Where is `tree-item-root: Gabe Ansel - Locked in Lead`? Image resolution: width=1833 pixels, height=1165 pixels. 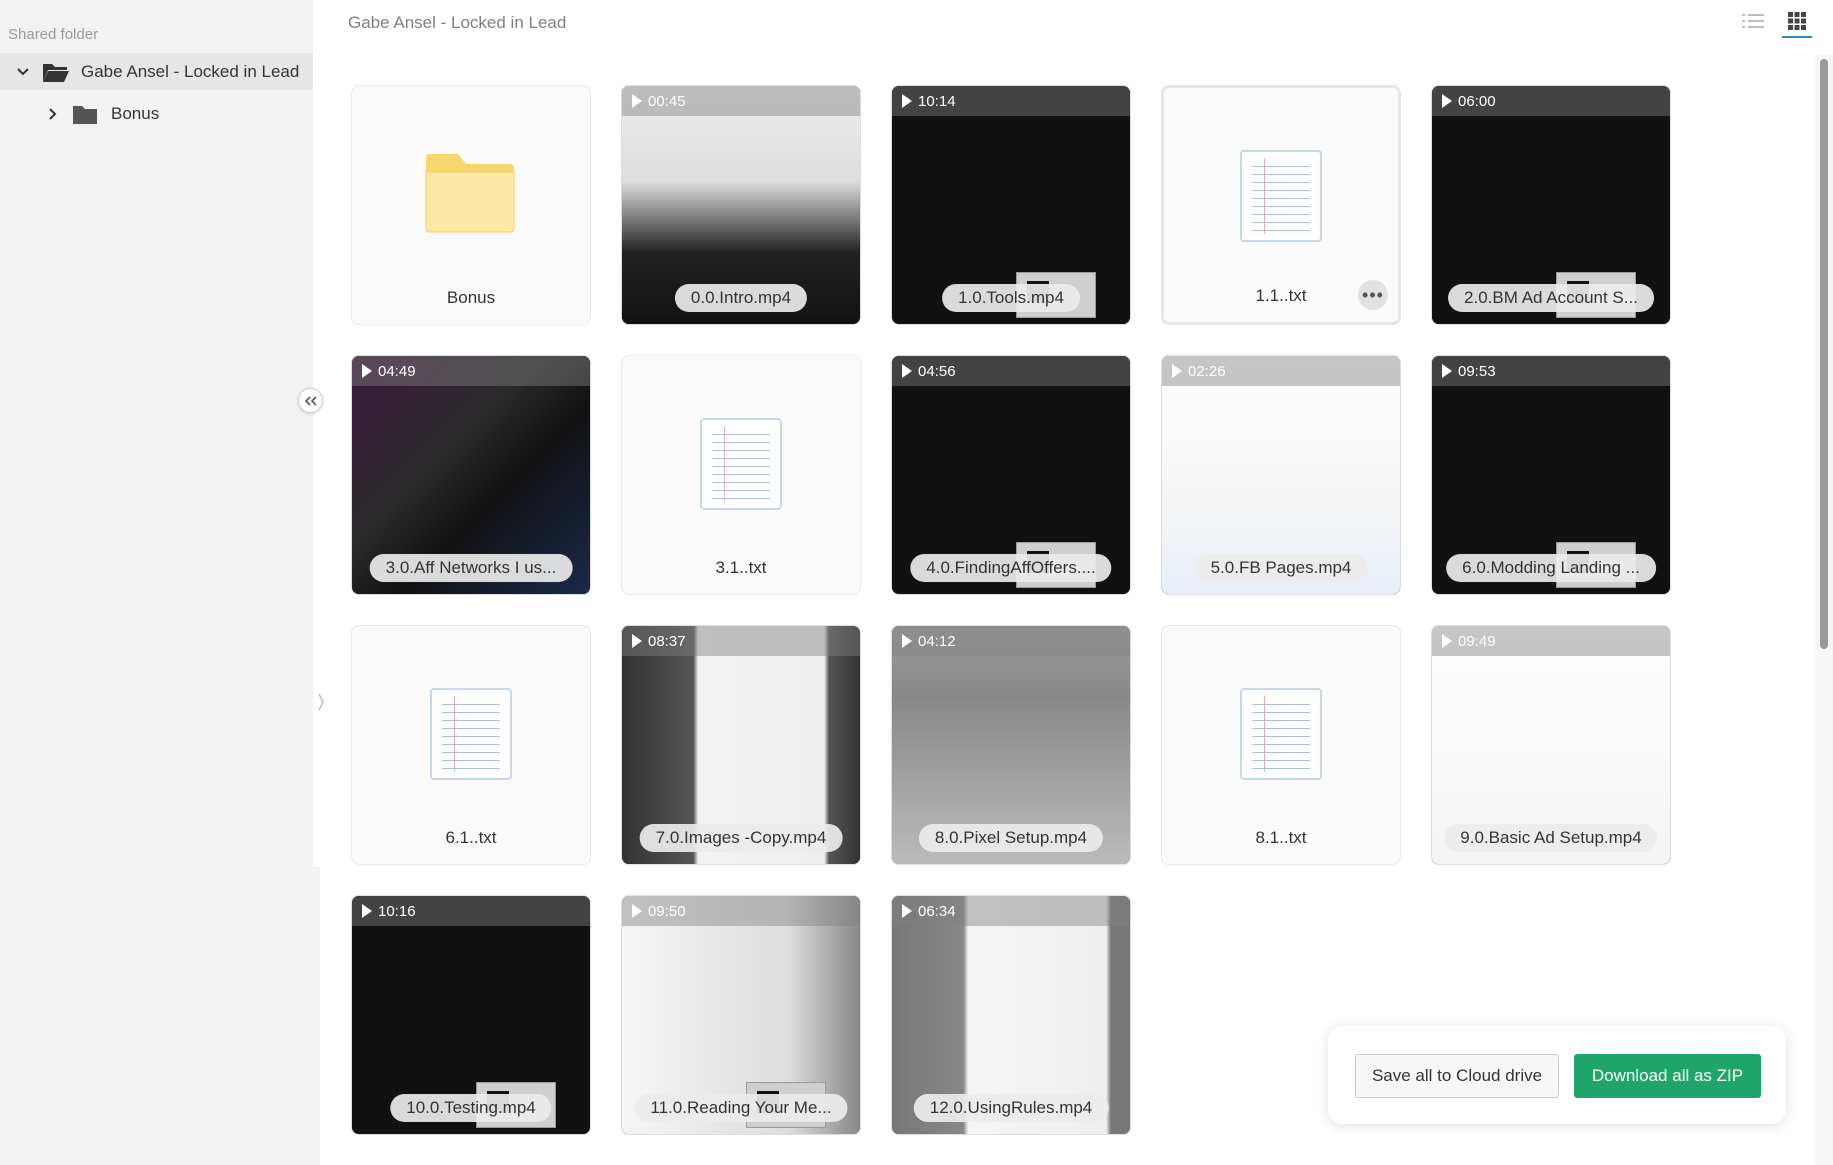 tree-item-root: Gabe Ansel - Locked in Lead is located at coordinates (156, 71).